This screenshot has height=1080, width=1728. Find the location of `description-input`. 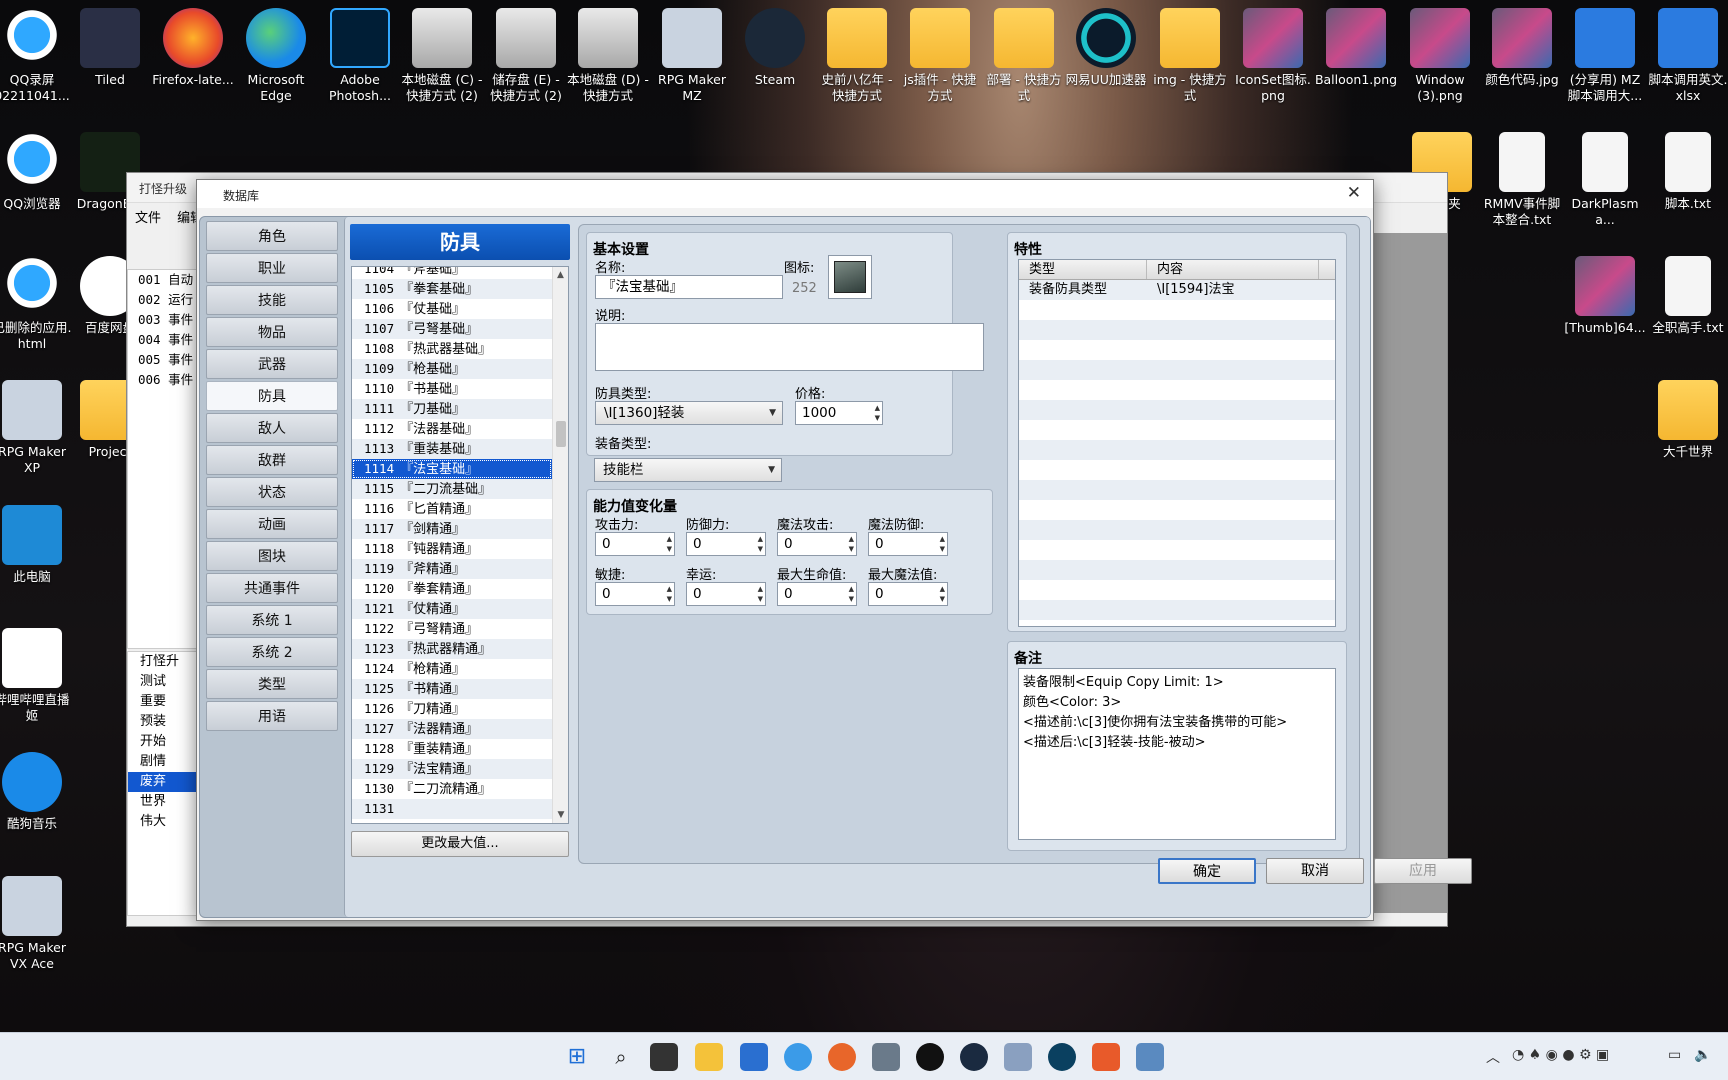

description-input is located at coordinates (789, 347).